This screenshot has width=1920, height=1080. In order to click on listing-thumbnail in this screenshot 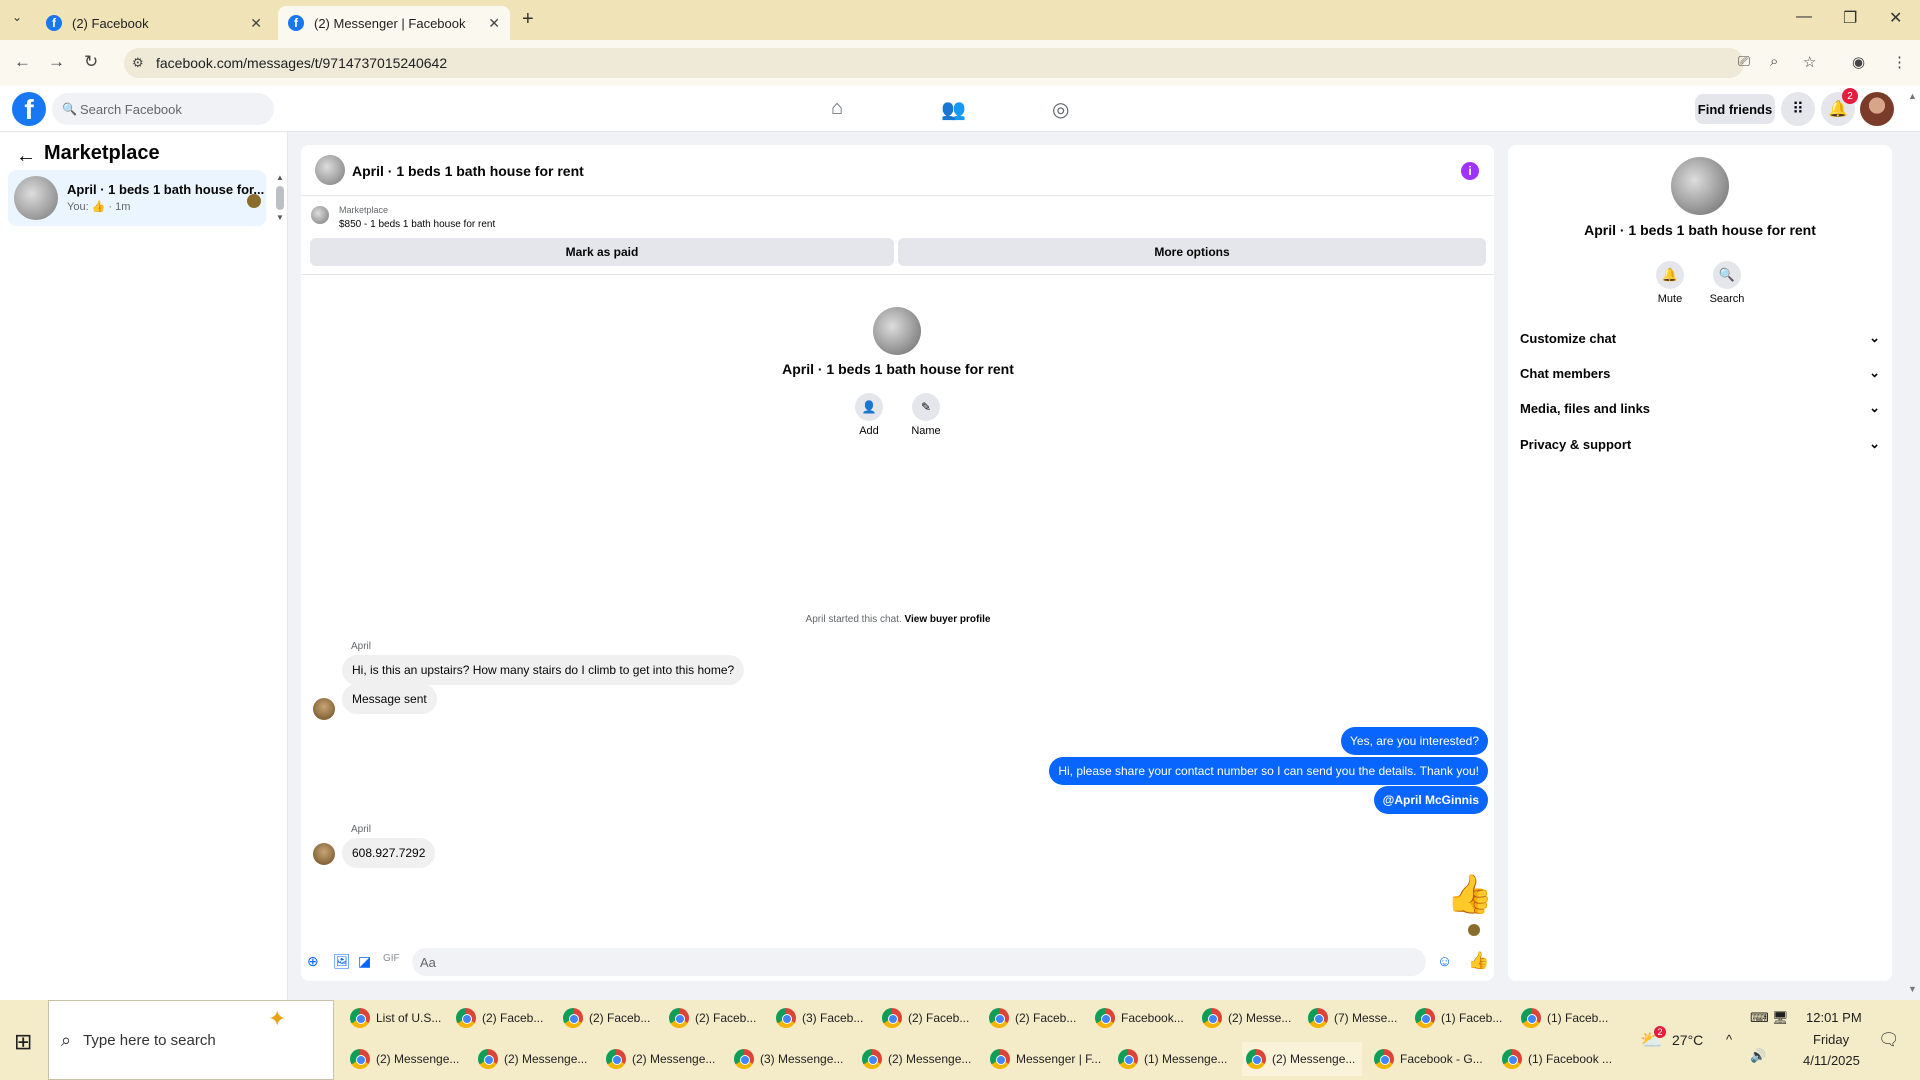, I will do `click(320, 215)`.